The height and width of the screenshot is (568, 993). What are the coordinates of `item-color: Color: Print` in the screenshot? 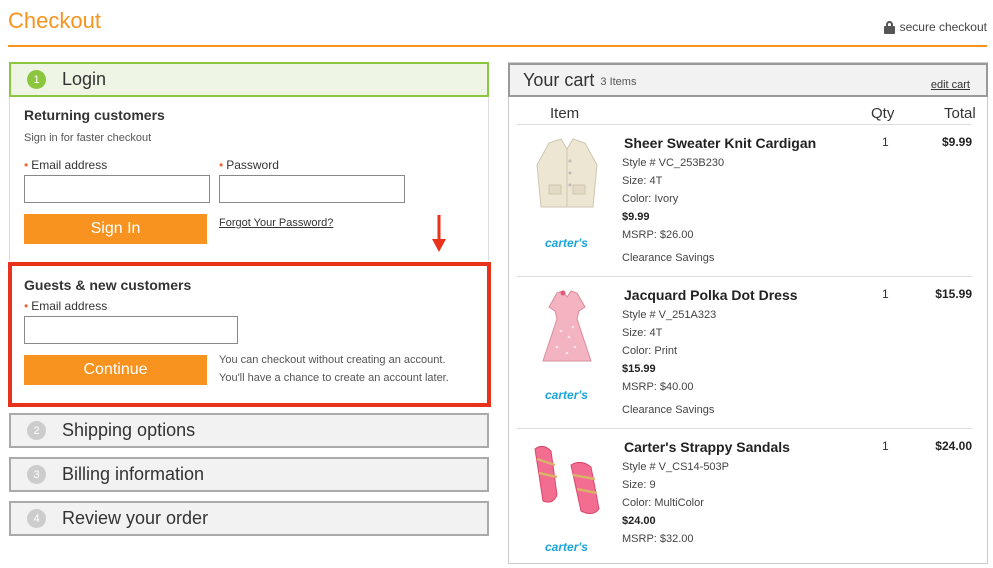 It's located at (650, 351).